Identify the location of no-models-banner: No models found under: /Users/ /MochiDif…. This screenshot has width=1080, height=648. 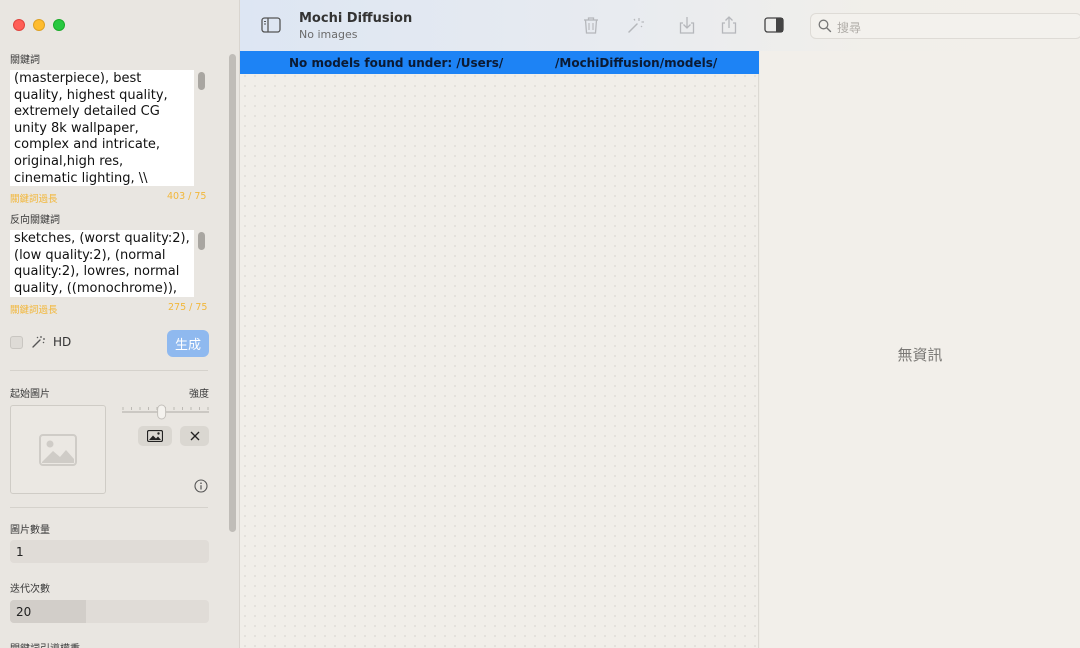
(499, 62).